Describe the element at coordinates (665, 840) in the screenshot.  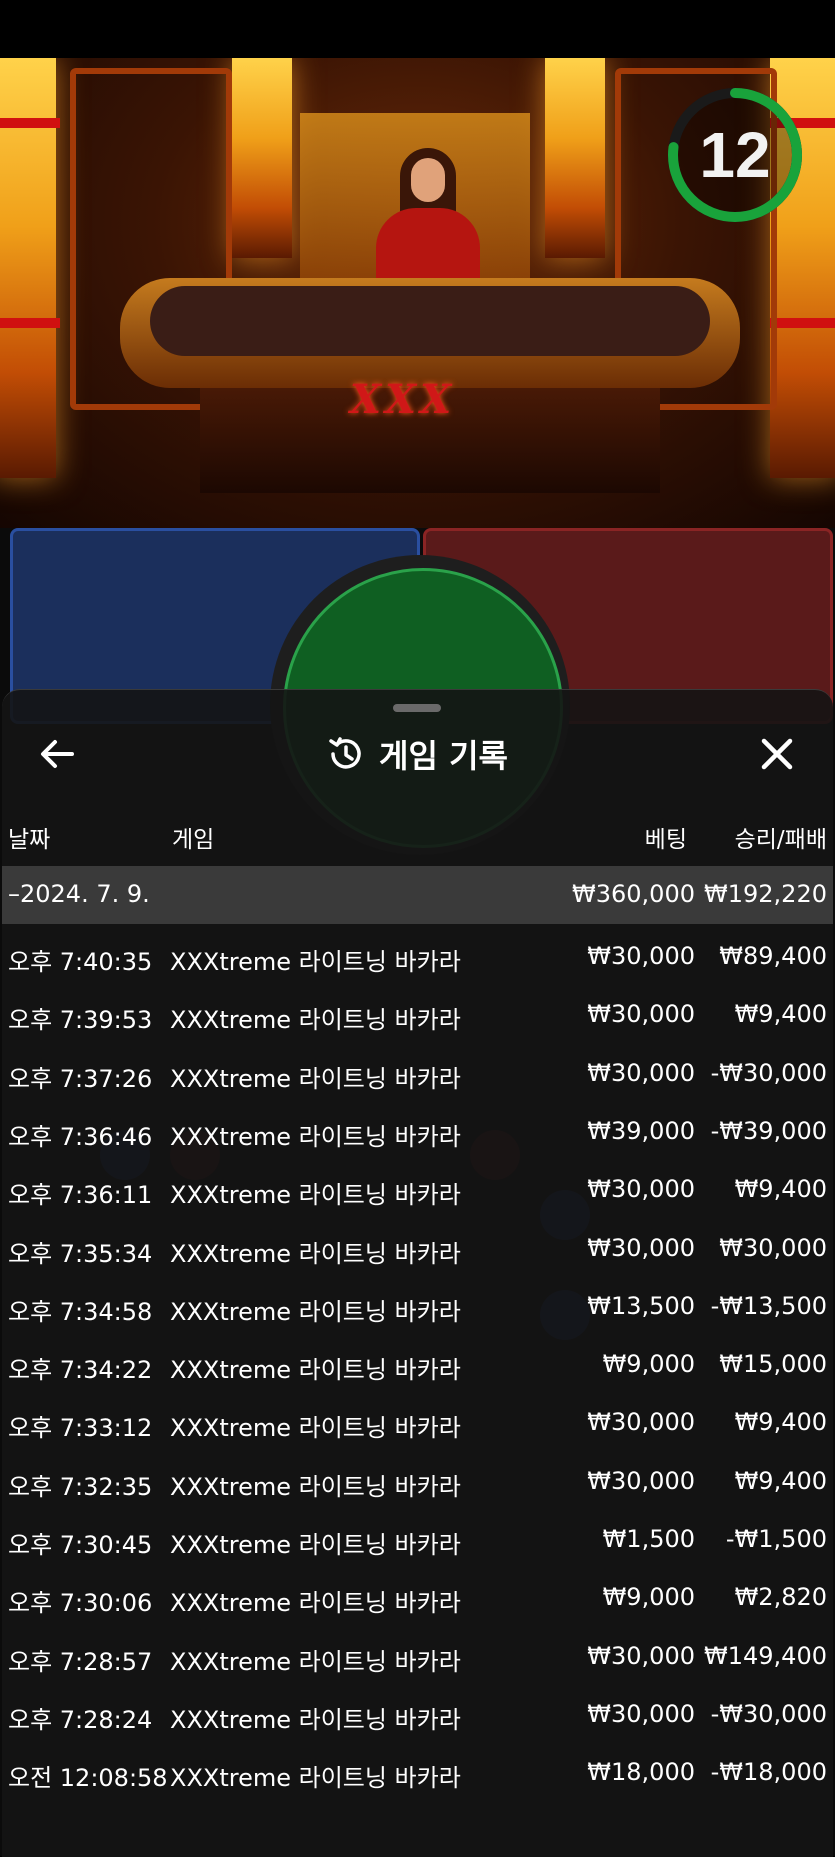
I see `column-header-bet: 베팅` at that location.